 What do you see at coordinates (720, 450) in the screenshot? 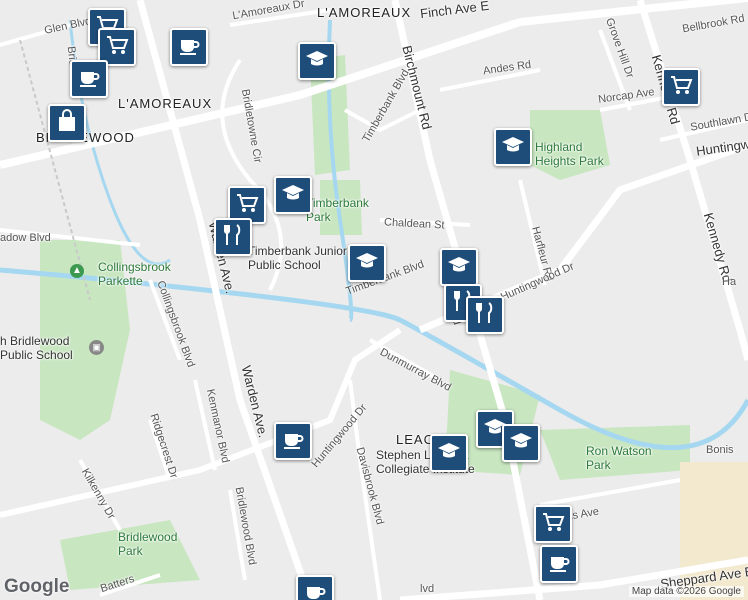
I see `road-label-bonis: Bonis` at bounding box center [720, 450].